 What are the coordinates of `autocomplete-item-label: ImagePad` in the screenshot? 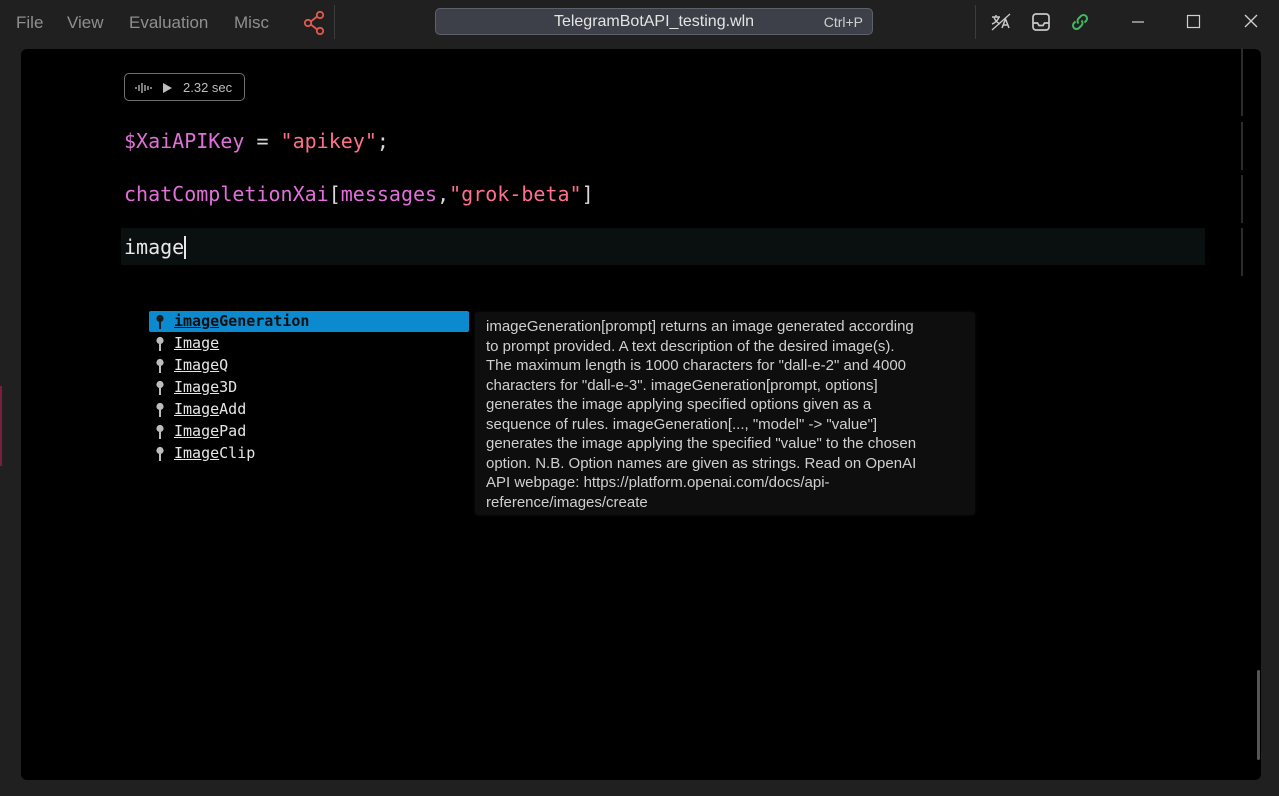 It's located at (210, 431).